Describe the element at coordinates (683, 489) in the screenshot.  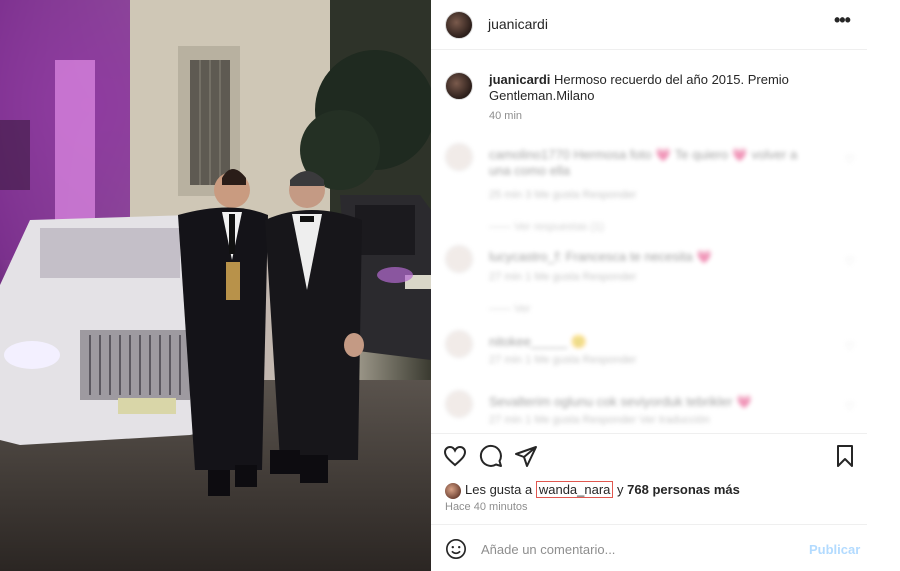
I see `likes-others: 768 personas más` at that location.